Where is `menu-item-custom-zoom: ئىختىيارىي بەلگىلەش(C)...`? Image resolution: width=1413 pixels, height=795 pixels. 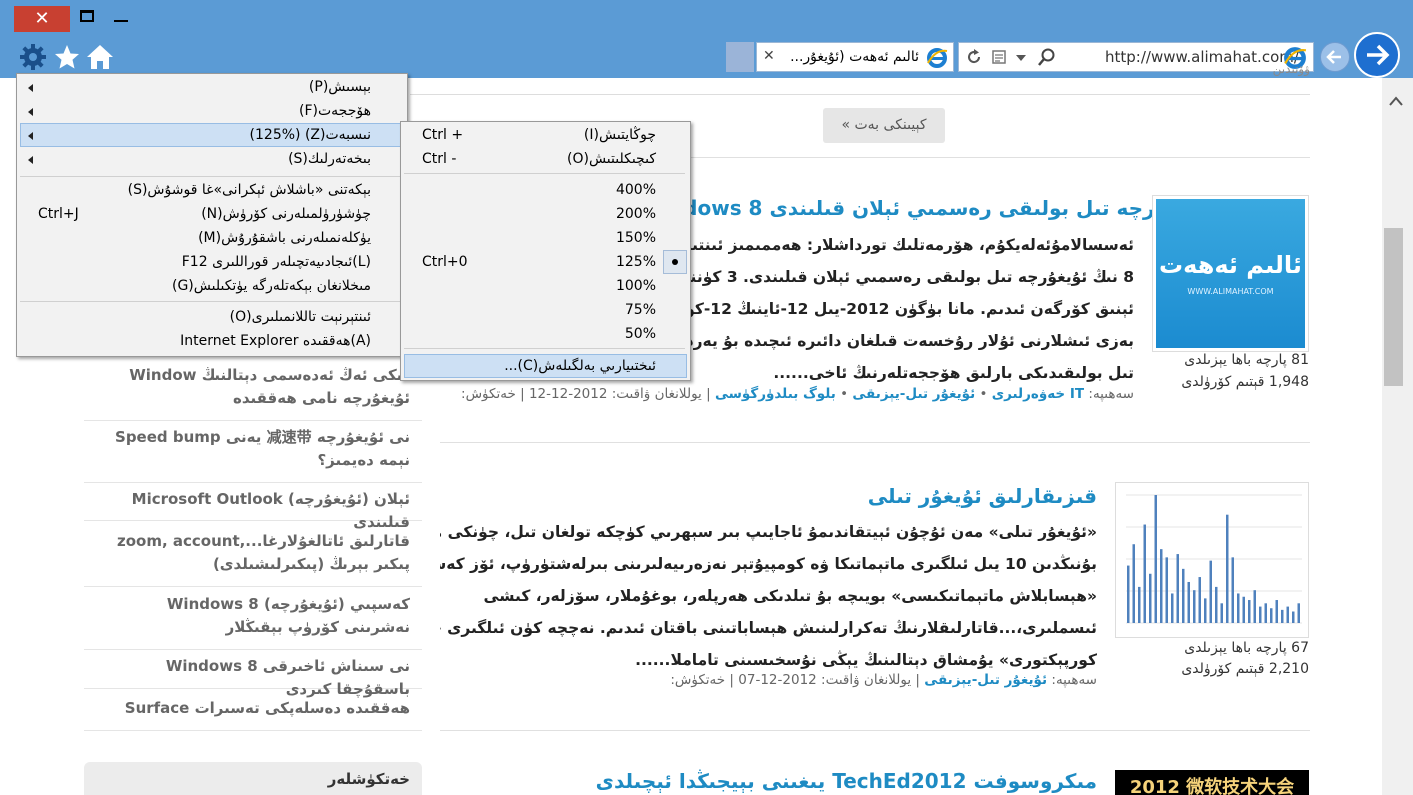 menu-item-custom-zoom: ئىختىيارىي بەلگىلەش(C)... is located at coordinates (580, 366).